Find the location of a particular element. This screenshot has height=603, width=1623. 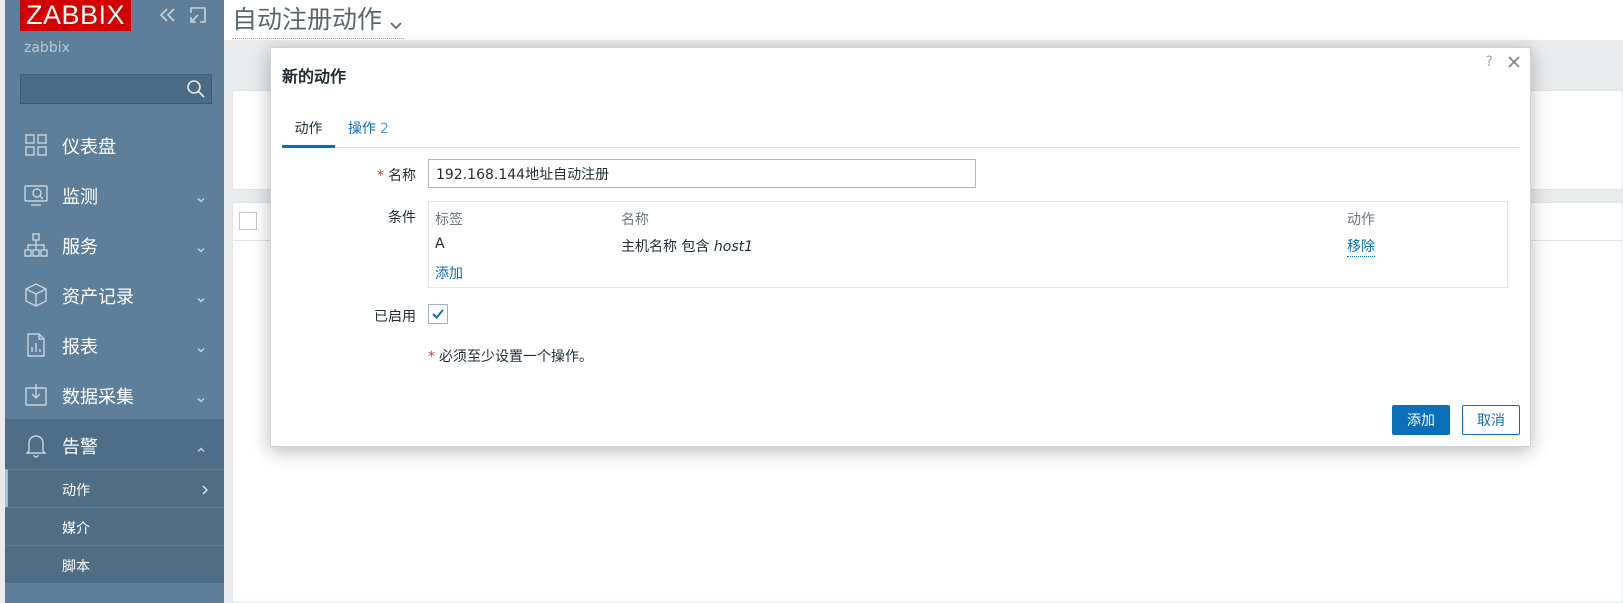

alerts-submenu: 动作 媒介 脚本 is located at coordinates (114, 526).